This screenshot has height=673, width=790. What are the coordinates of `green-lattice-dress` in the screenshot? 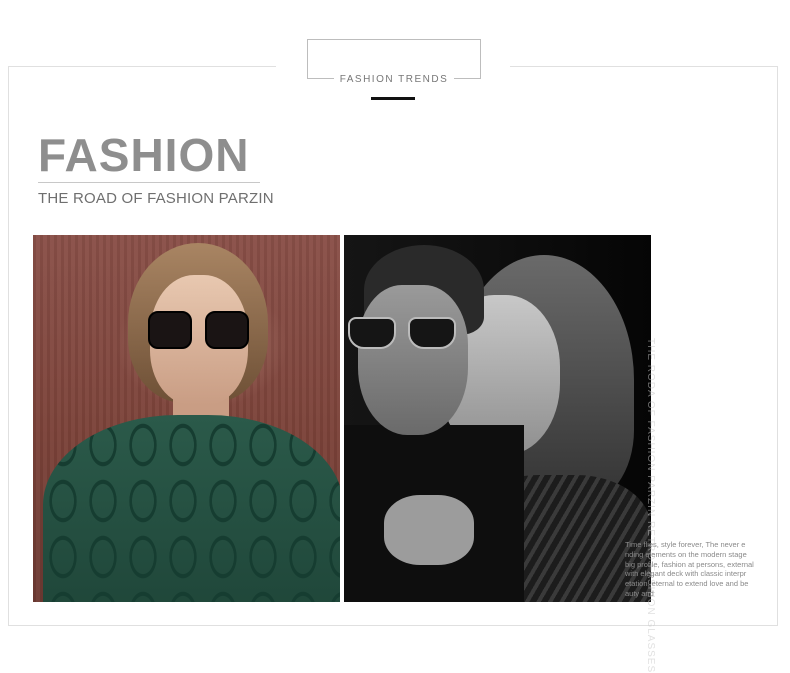 It's located at (191, 508).